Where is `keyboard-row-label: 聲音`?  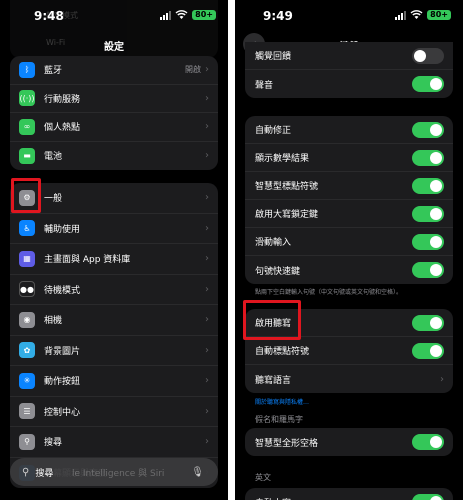
keyboard-row-label: 聲音 is located at coordinates (264, 85).